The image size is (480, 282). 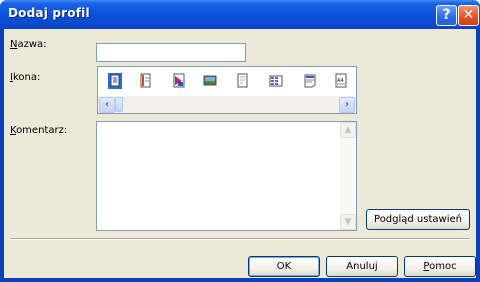 What do you see at coordinates (28, 44) in the screenshot?
I see `name-label: Nazwa:` at bounding box center [28, 44].